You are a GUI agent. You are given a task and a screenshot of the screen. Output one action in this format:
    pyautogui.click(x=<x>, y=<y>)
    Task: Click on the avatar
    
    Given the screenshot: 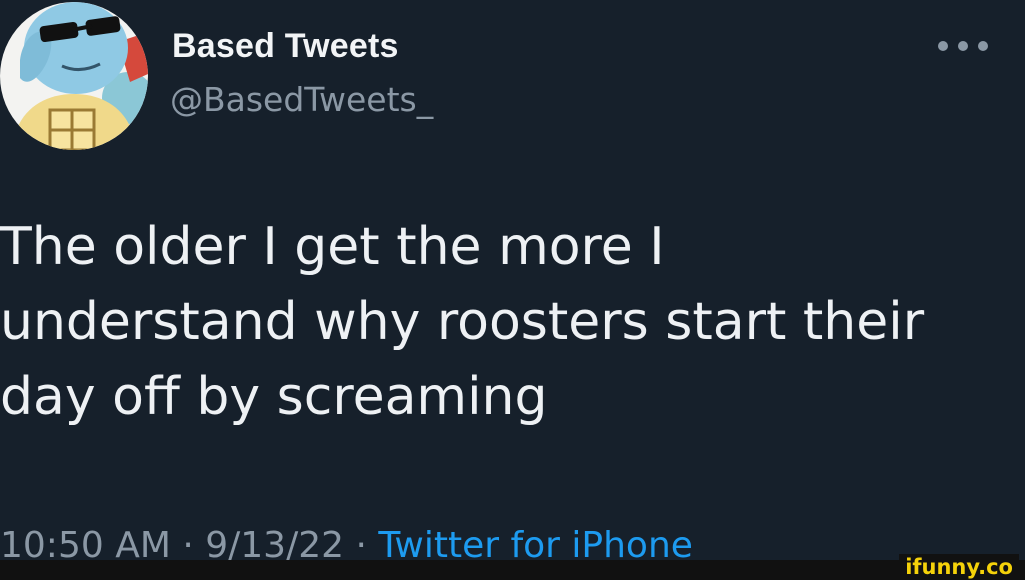 What is the action you would take?
    pyautogui.click(x=74, y=76)
    